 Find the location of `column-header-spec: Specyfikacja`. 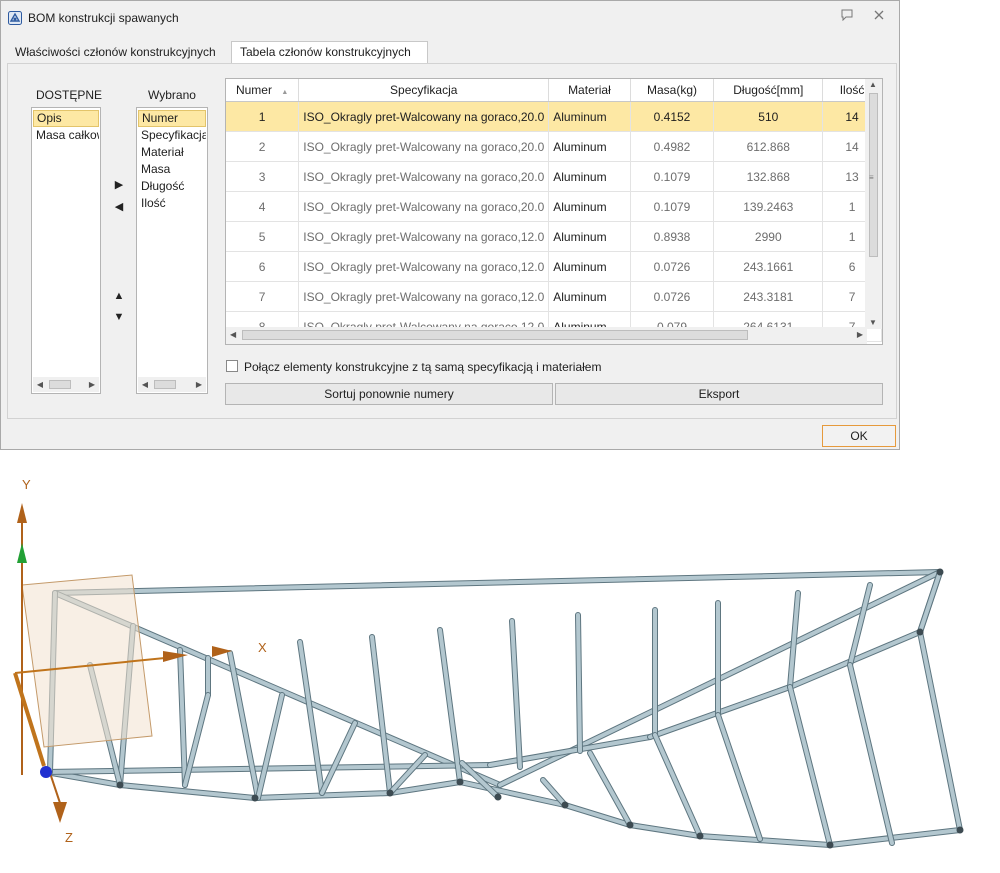

column-header-spec: Specyfikacja is located at coordinates (424, 90).